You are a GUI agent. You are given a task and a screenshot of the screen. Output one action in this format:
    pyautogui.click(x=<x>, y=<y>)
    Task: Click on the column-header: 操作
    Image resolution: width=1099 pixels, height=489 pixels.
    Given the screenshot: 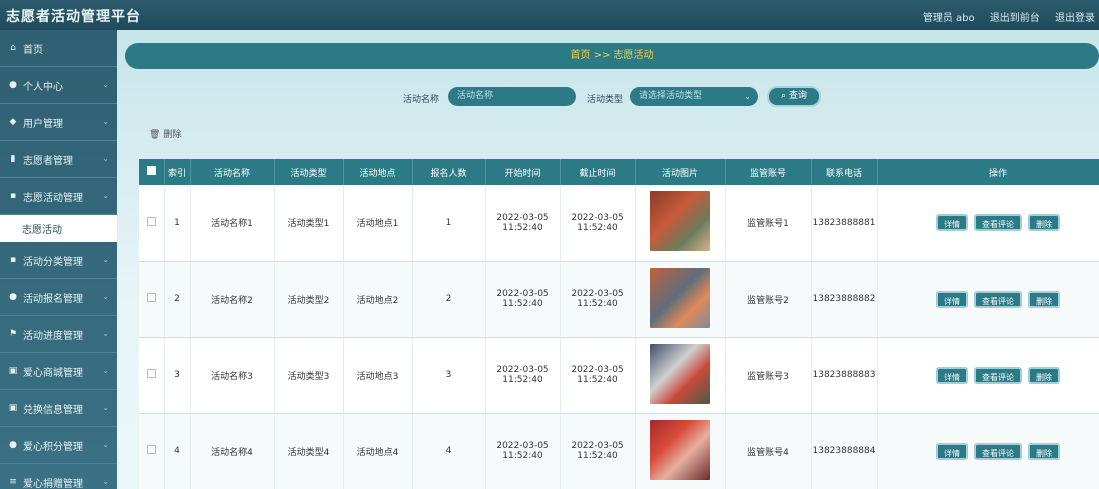 What is the action you would take?
    pyautogui.click(x=988, y=172)
    